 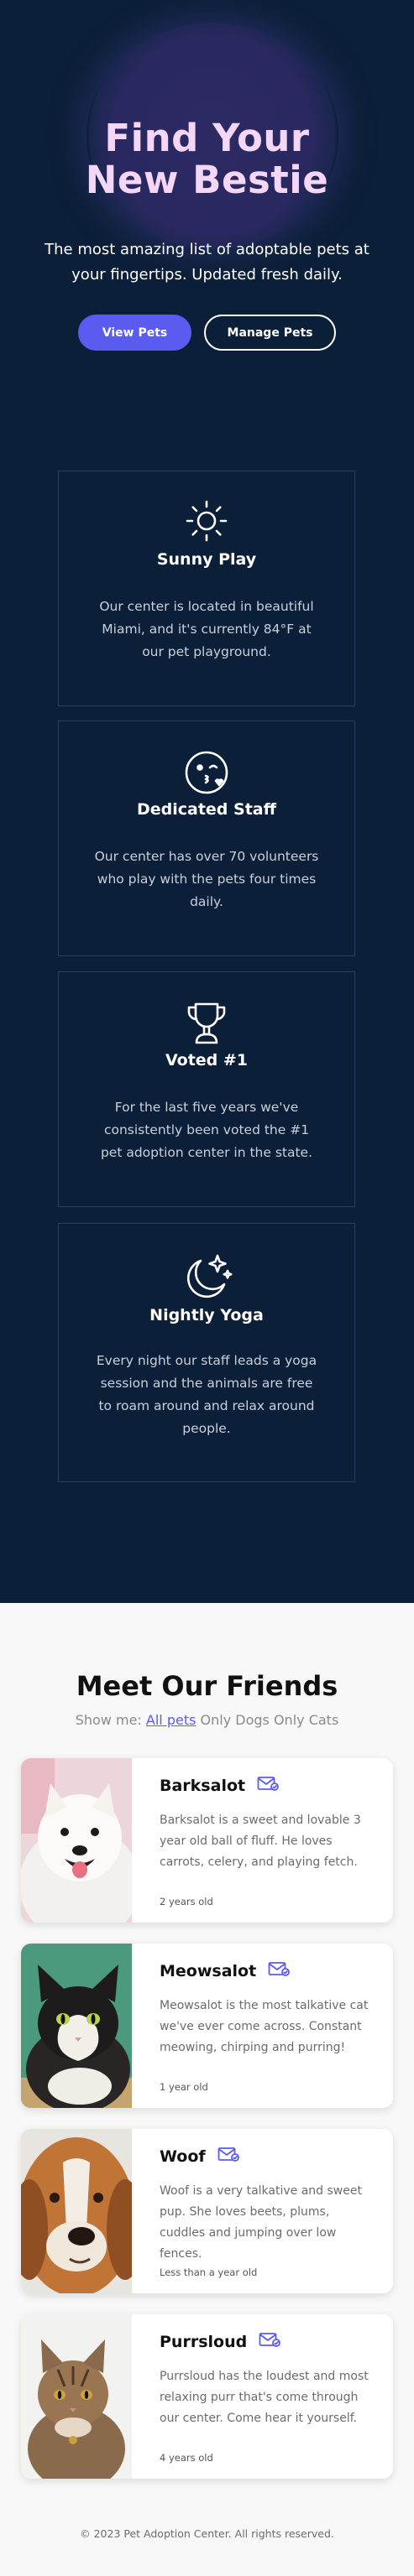 What do you see at coordinates (306, 1720) in the screenshot?
I see `filter-only-cats: Only Cats` at bounding box center [306, 1720].